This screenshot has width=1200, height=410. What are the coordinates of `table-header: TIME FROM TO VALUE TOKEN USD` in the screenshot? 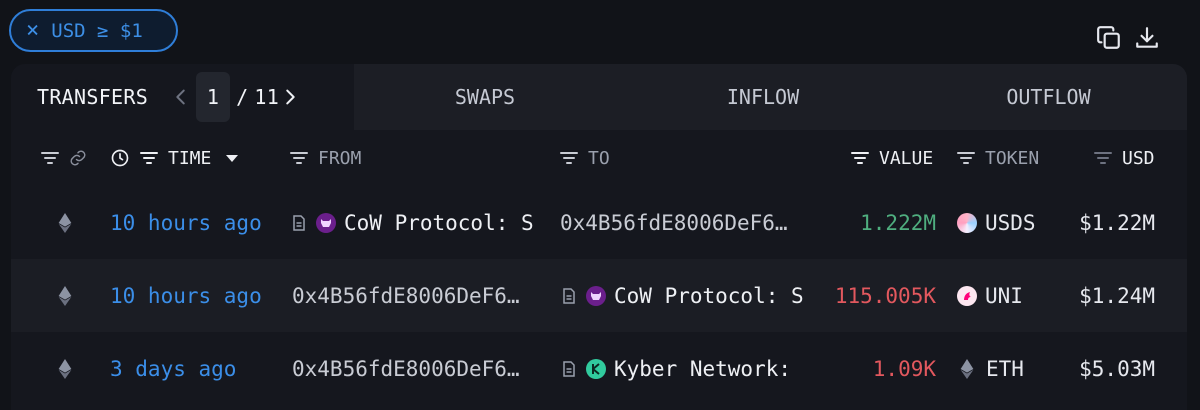 It's located at (599, 158).